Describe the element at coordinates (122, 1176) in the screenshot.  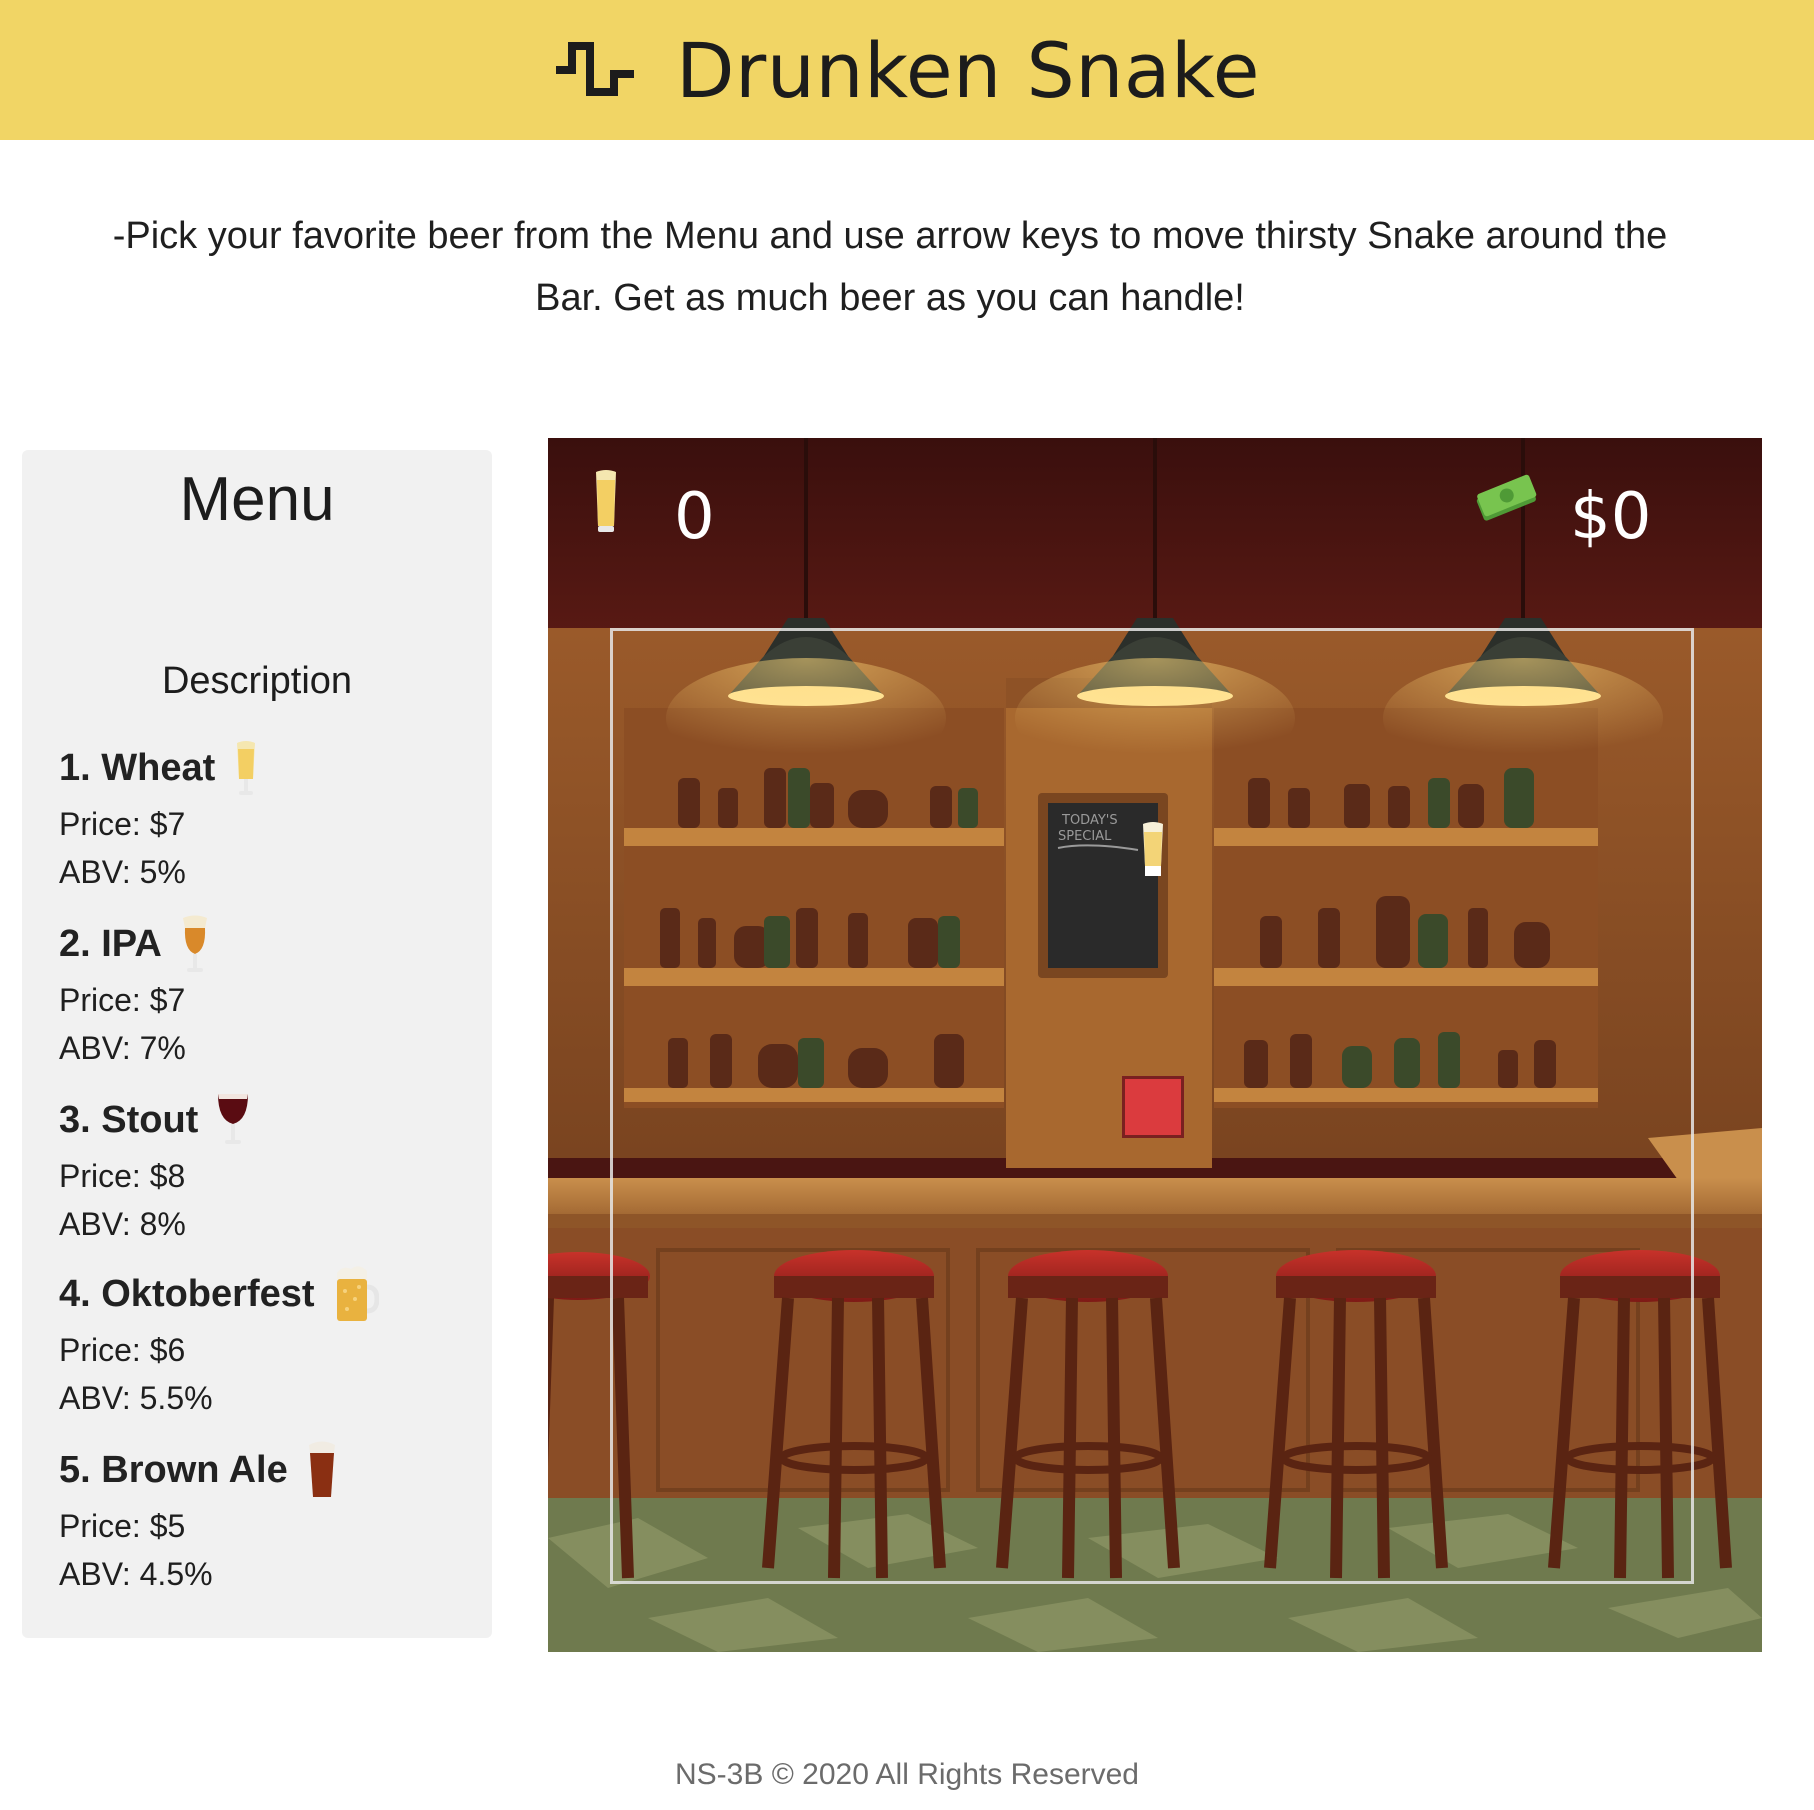
I see `beer-price: Price: $8` at that location.